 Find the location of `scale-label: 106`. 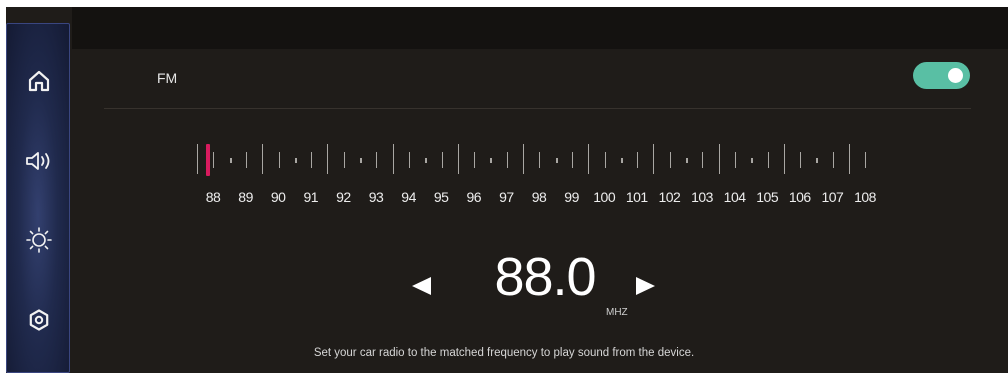

scale-label: 106 is located at coordinates (799, 197).